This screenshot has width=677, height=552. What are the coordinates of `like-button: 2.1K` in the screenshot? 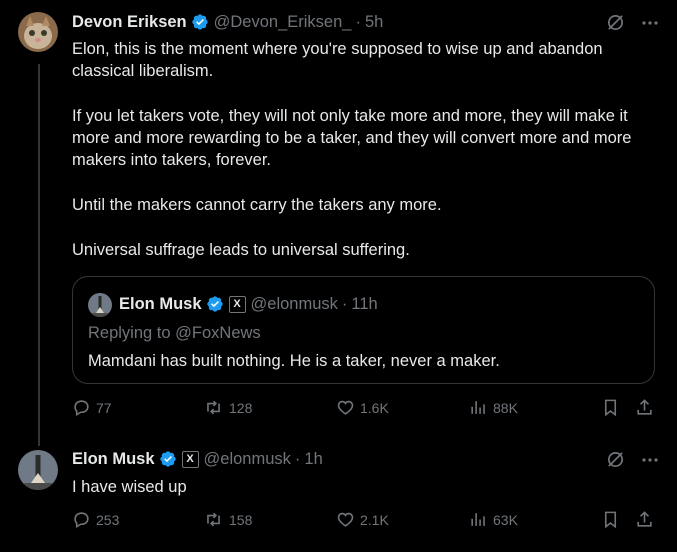 It's located at (362, 519).